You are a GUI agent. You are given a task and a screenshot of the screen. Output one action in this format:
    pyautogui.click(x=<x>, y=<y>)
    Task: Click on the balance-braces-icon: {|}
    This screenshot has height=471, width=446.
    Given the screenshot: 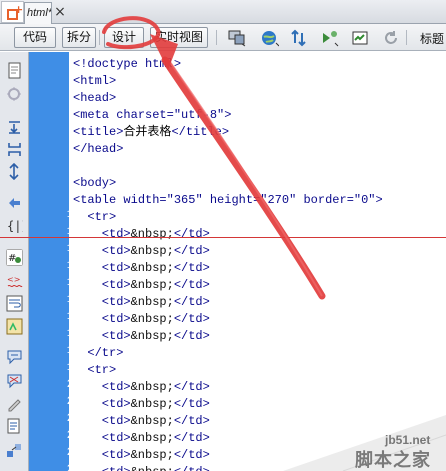 What is the action you would take?
    pyautogui.click(x=14, y=225)
    